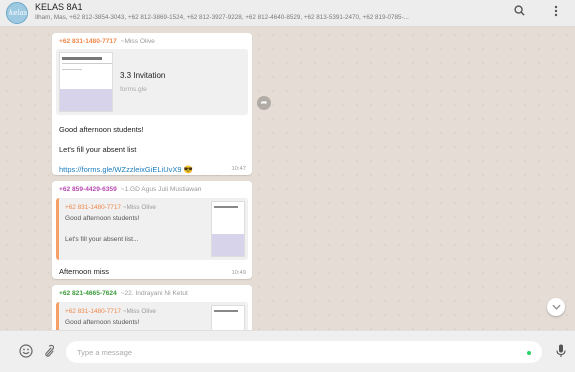 This screenshot has height=372, width=575. I want to click on sender-name: ~22. Indrayani Ni Ketut, so click(154, 293).